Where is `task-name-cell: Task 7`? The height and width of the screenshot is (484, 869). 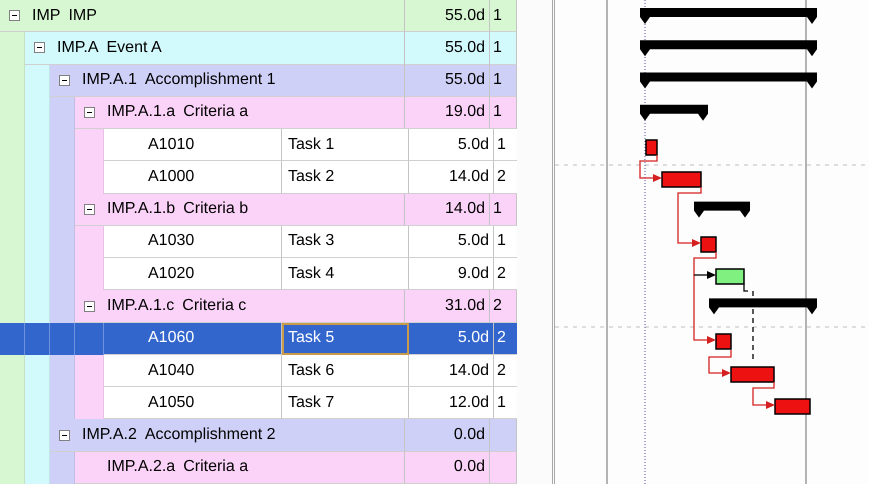 task-name-cell: Task 7 is located at coordinates (345, 403).